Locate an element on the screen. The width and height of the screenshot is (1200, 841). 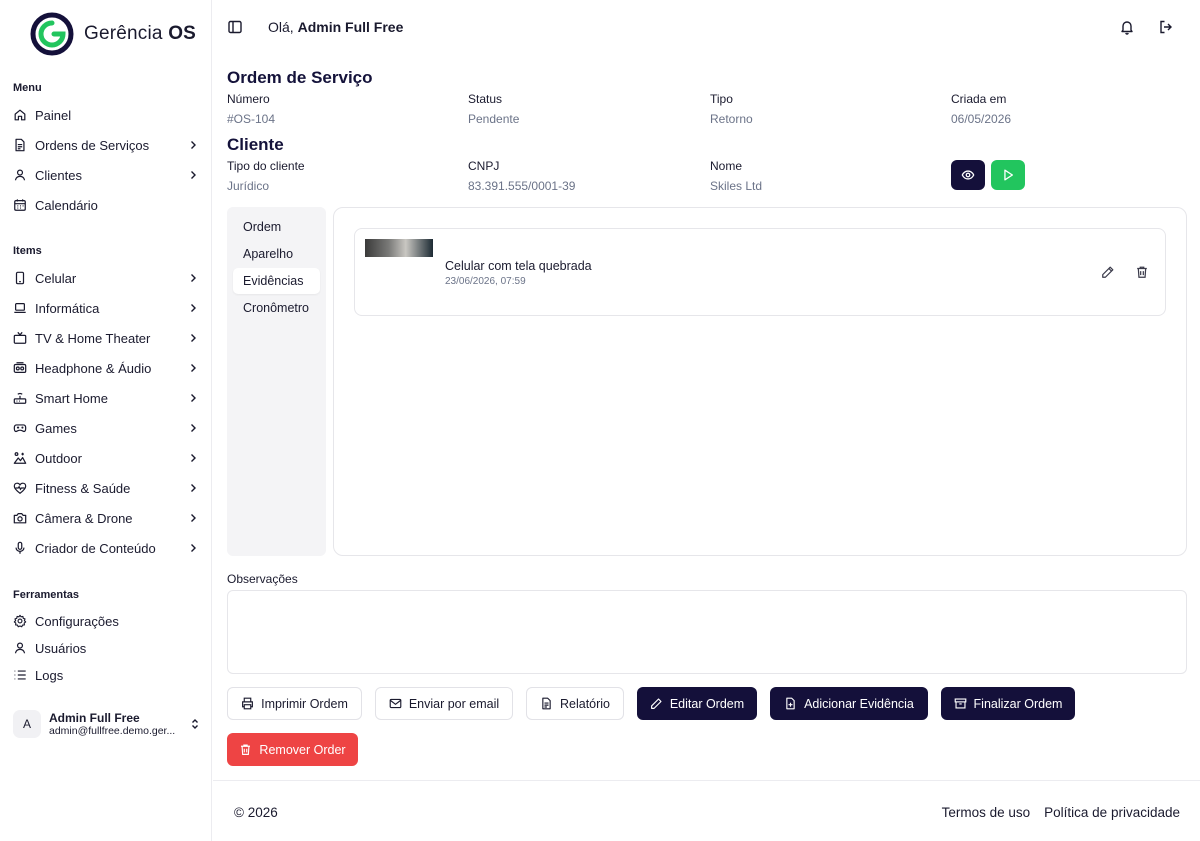
evidence-title: Celular com tela quebrada is located at coordinates (518, 266).